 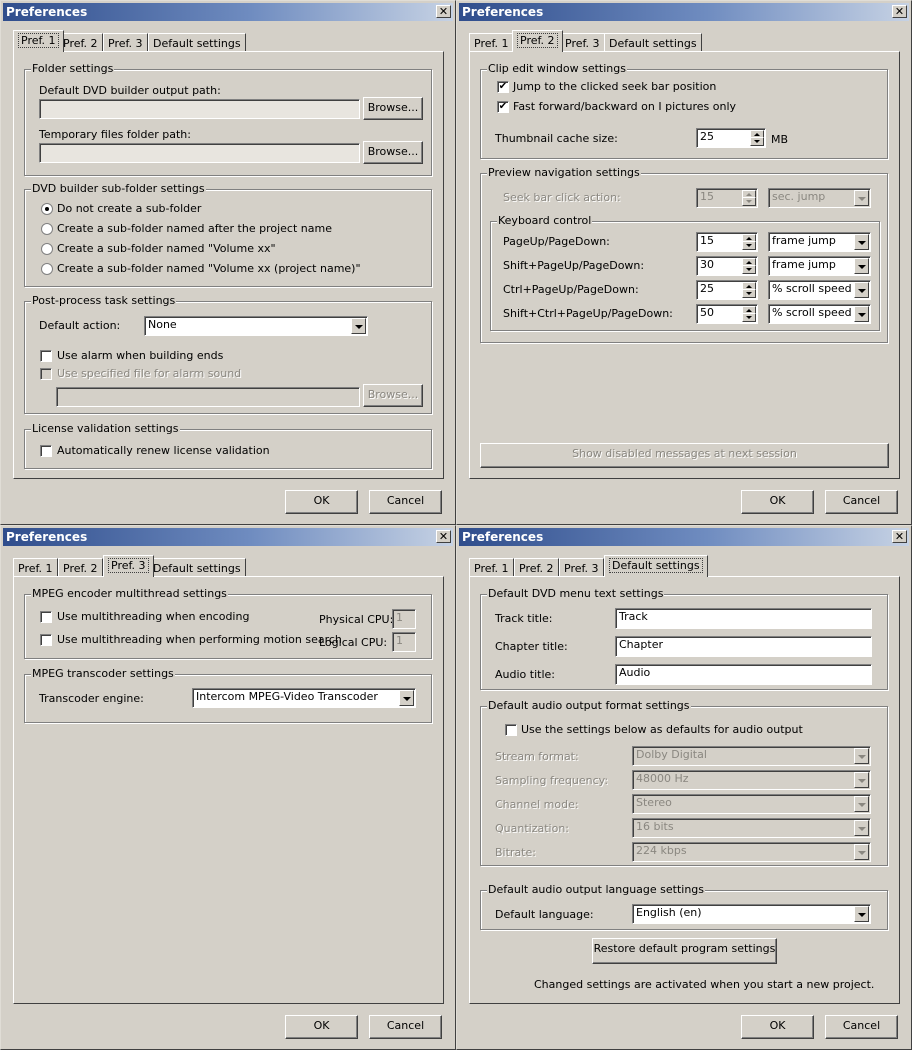 I want to click on key-value-spinner: 15, so click(x=727, y=242).